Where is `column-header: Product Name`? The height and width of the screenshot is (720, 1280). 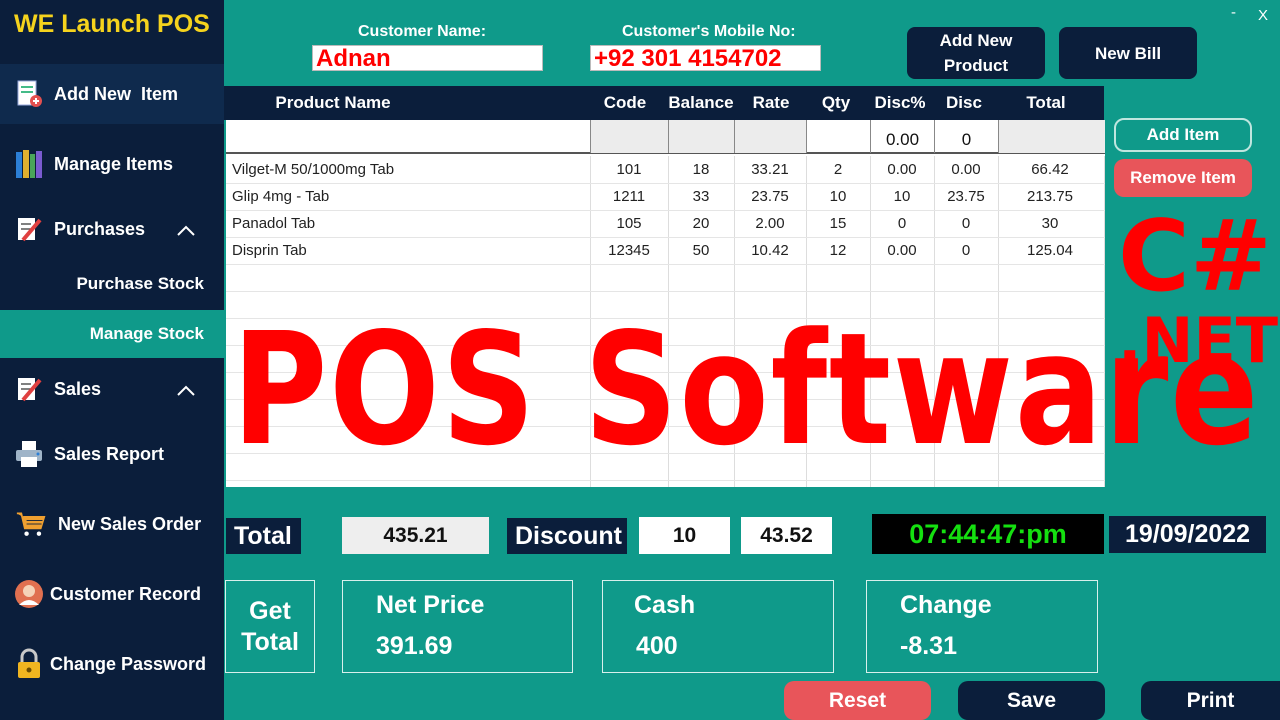 column-header: Product Name is located at coordinates (333, 103).